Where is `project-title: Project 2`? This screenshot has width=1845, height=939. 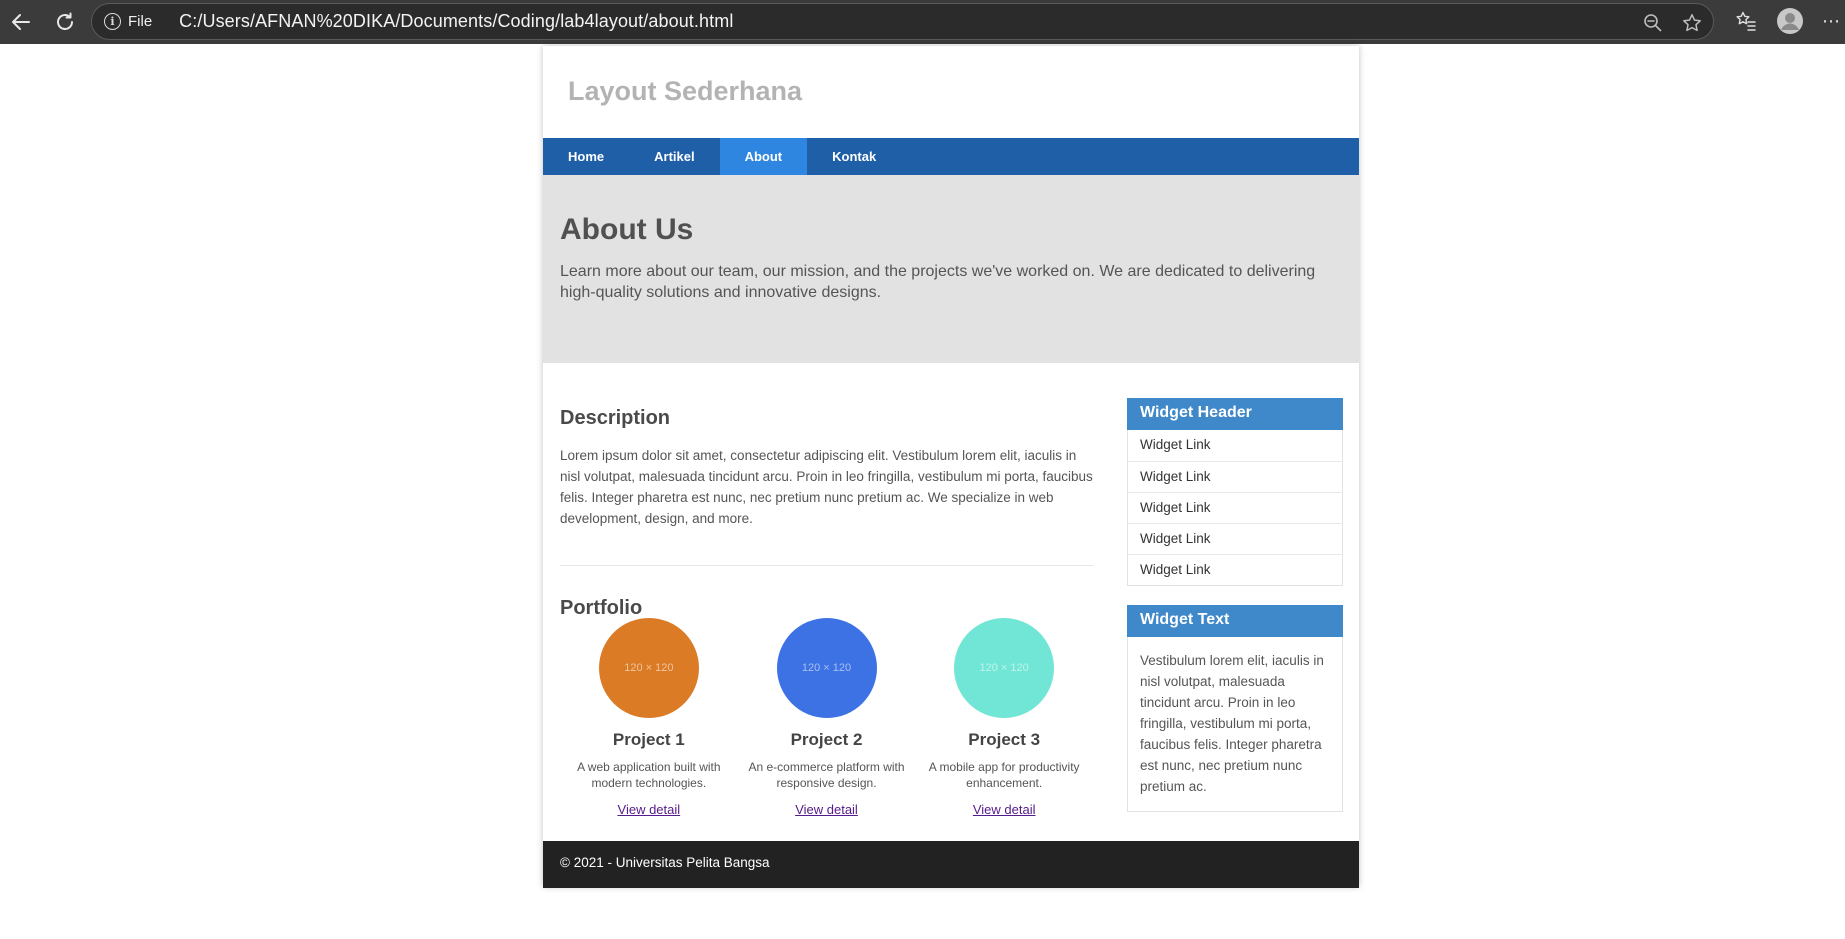 project-title: Project 2 is located at coordinates (826, 739).